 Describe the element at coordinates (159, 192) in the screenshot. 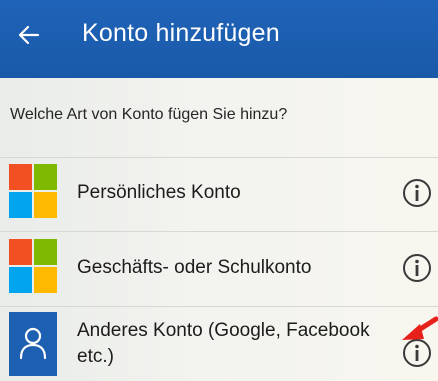

I see `account-option-label: Persönliches Konto` at that location.